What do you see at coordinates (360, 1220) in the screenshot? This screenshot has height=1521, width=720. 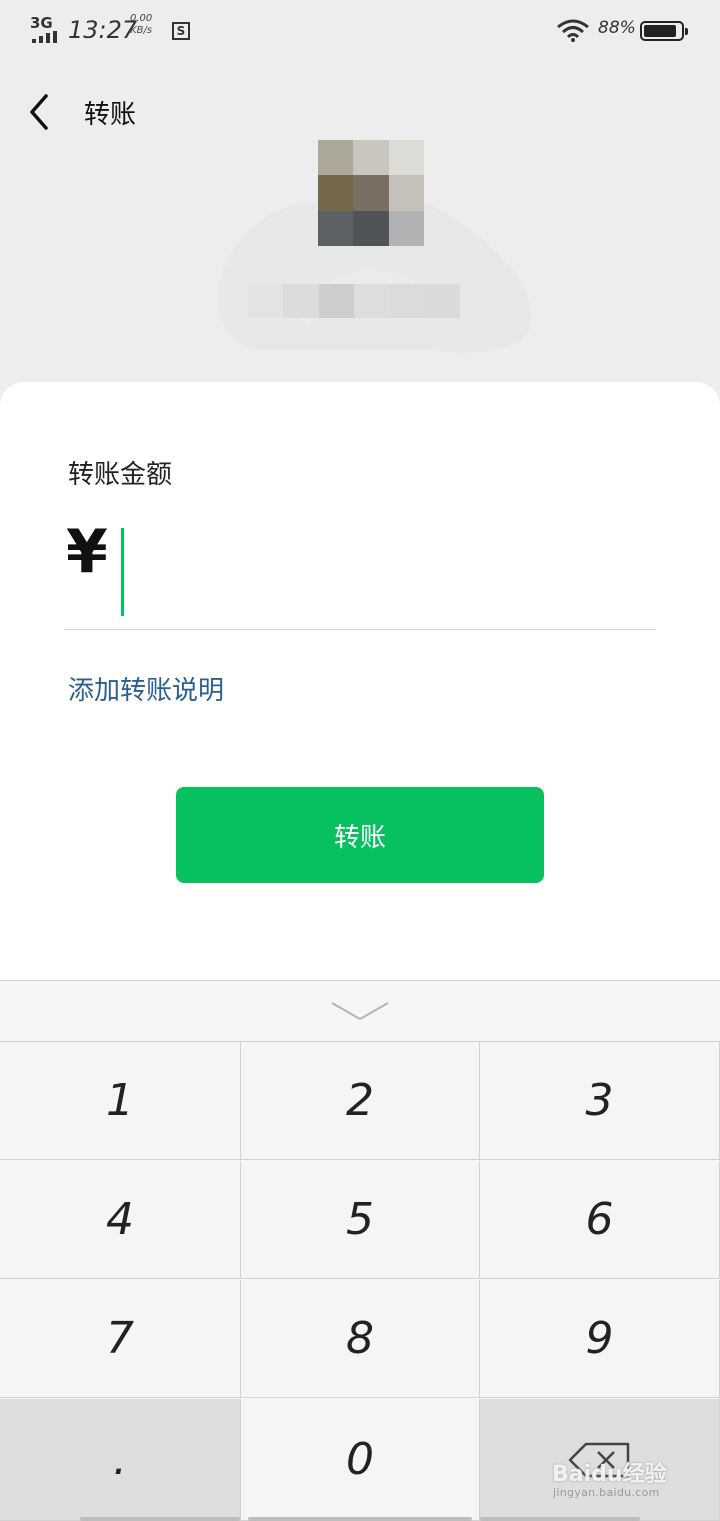 I see `key-5: 5` at bounding box center [360, 1220].